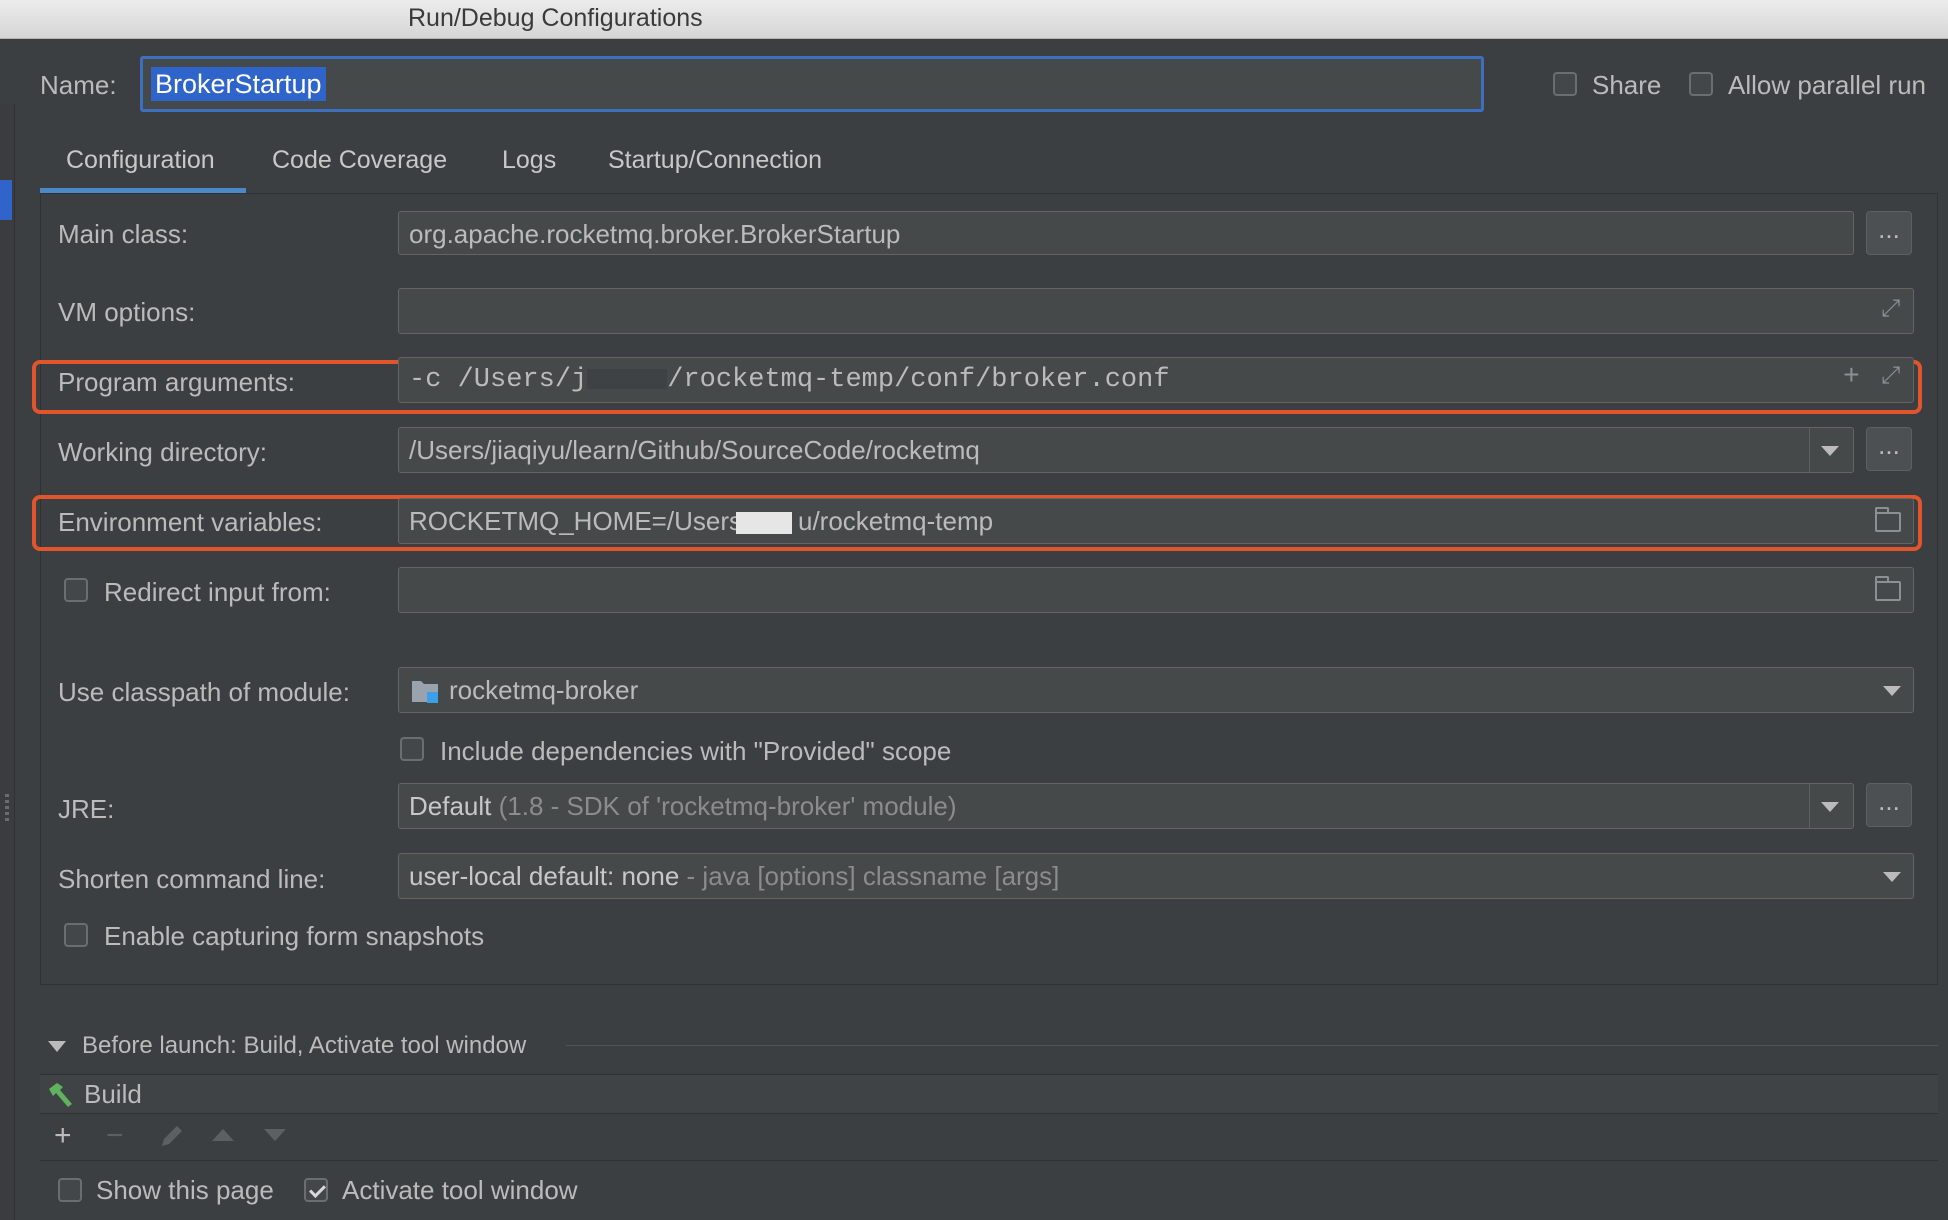 The width and height of the screenshot is (1948, 1220). Describe the element at coordinates (1565, 84) in the screenshot. I see `share-checkbox` at that location.